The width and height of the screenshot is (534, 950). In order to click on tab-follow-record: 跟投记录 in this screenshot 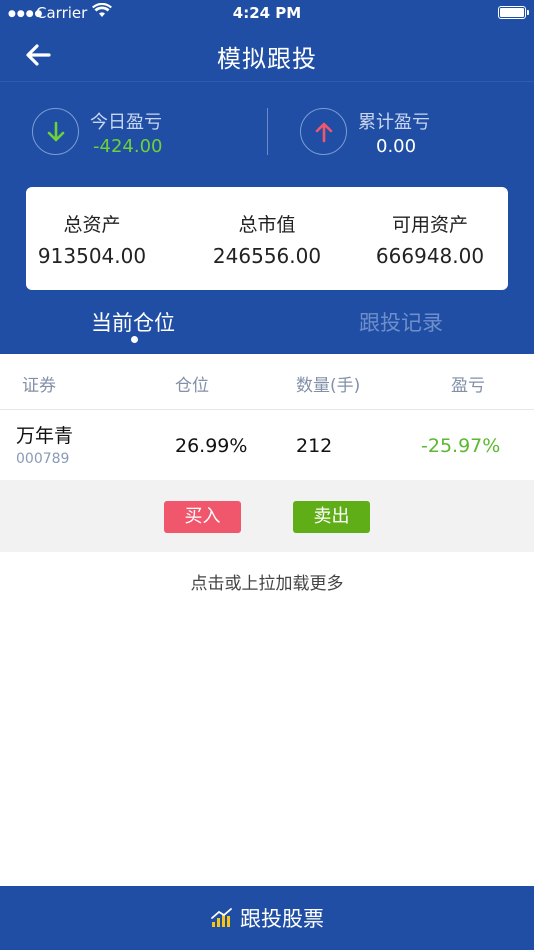, I will do `click(401, 322)`.